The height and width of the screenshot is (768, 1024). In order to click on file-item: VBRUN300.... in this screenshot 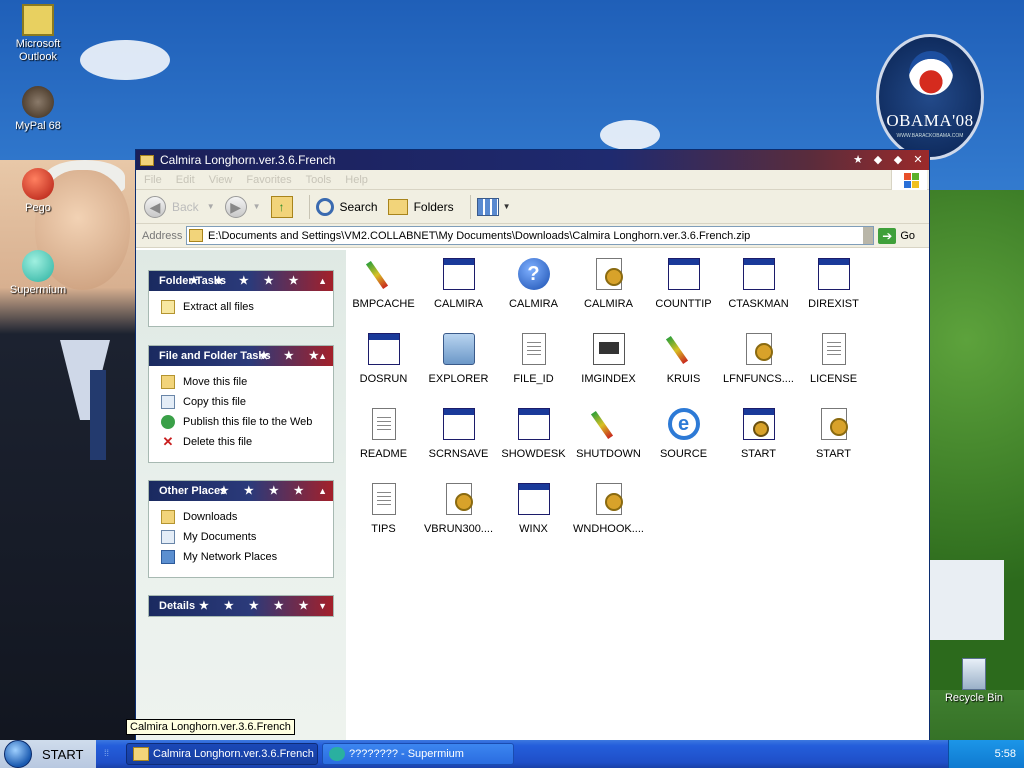, I will do `click(458, 509)`.